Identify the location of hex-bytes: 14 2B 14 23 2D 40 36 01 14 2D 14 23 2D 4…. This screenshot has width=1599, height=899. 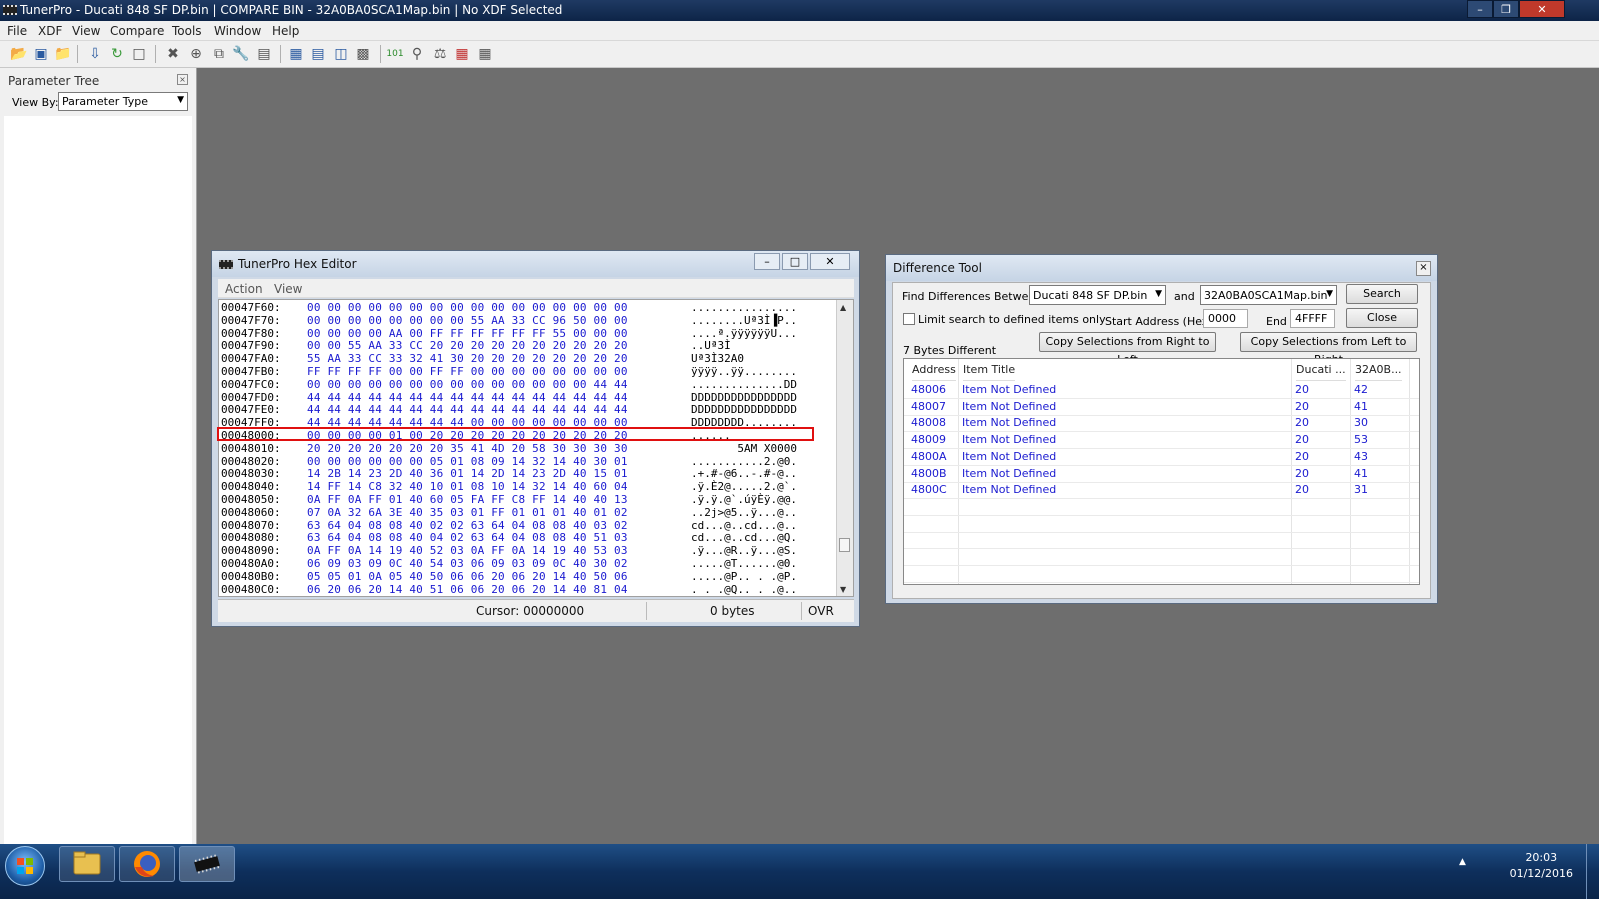
(467, 473).